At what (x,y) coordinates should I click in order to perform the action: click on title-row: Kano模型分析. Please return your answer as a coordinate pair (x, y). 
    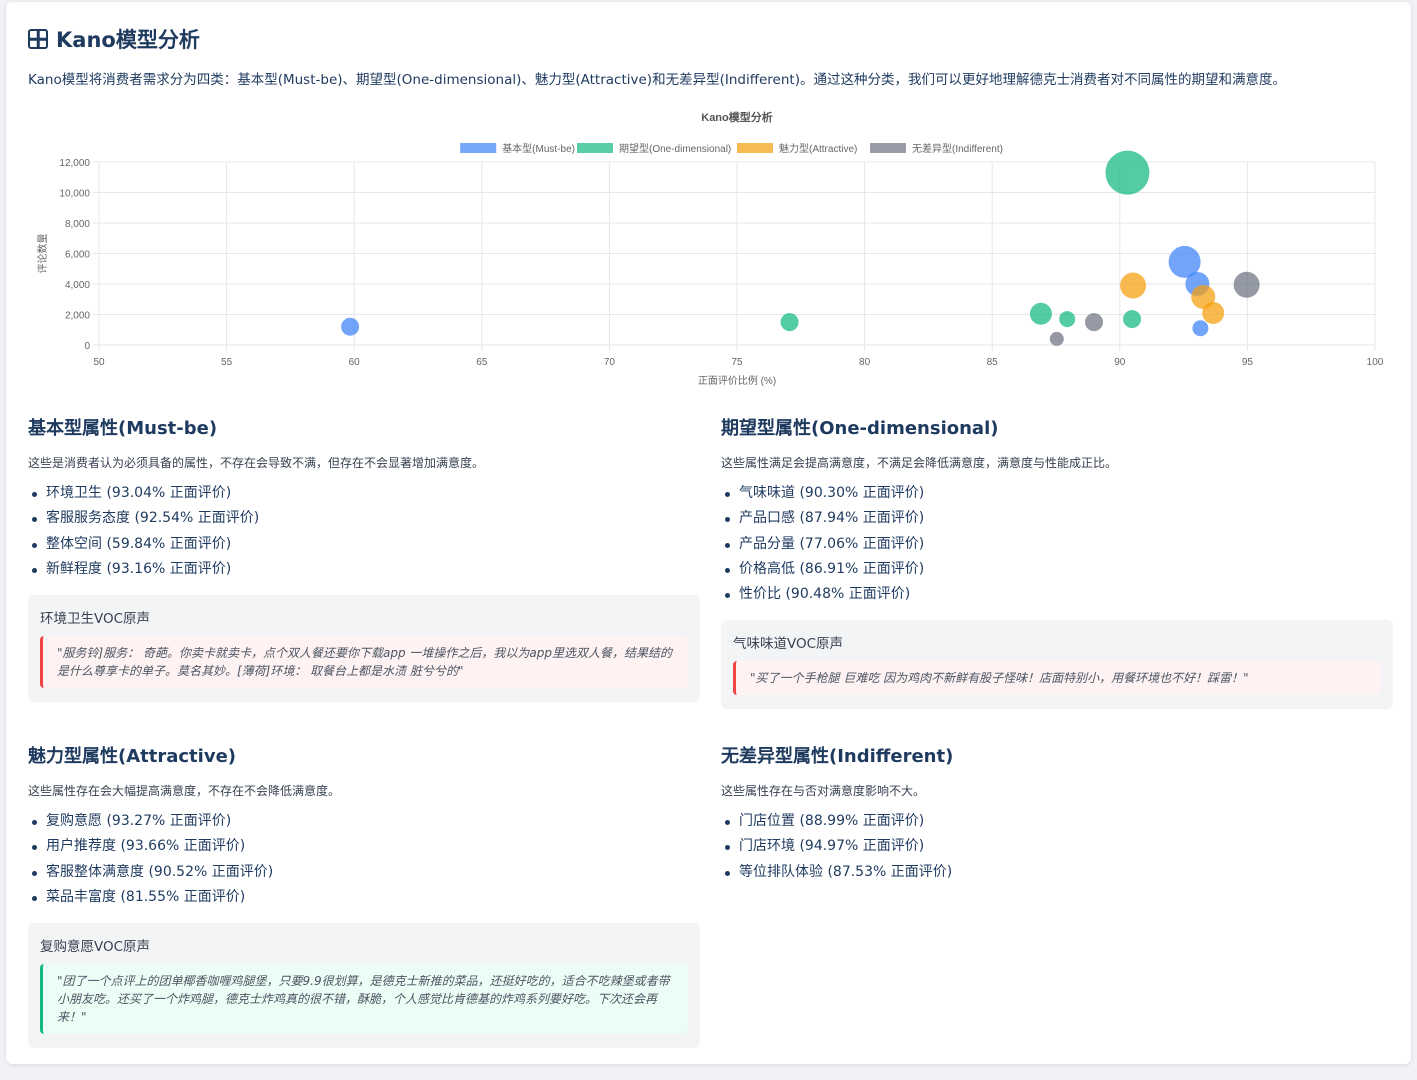
    Looking at the image, I should click on (114, 39).